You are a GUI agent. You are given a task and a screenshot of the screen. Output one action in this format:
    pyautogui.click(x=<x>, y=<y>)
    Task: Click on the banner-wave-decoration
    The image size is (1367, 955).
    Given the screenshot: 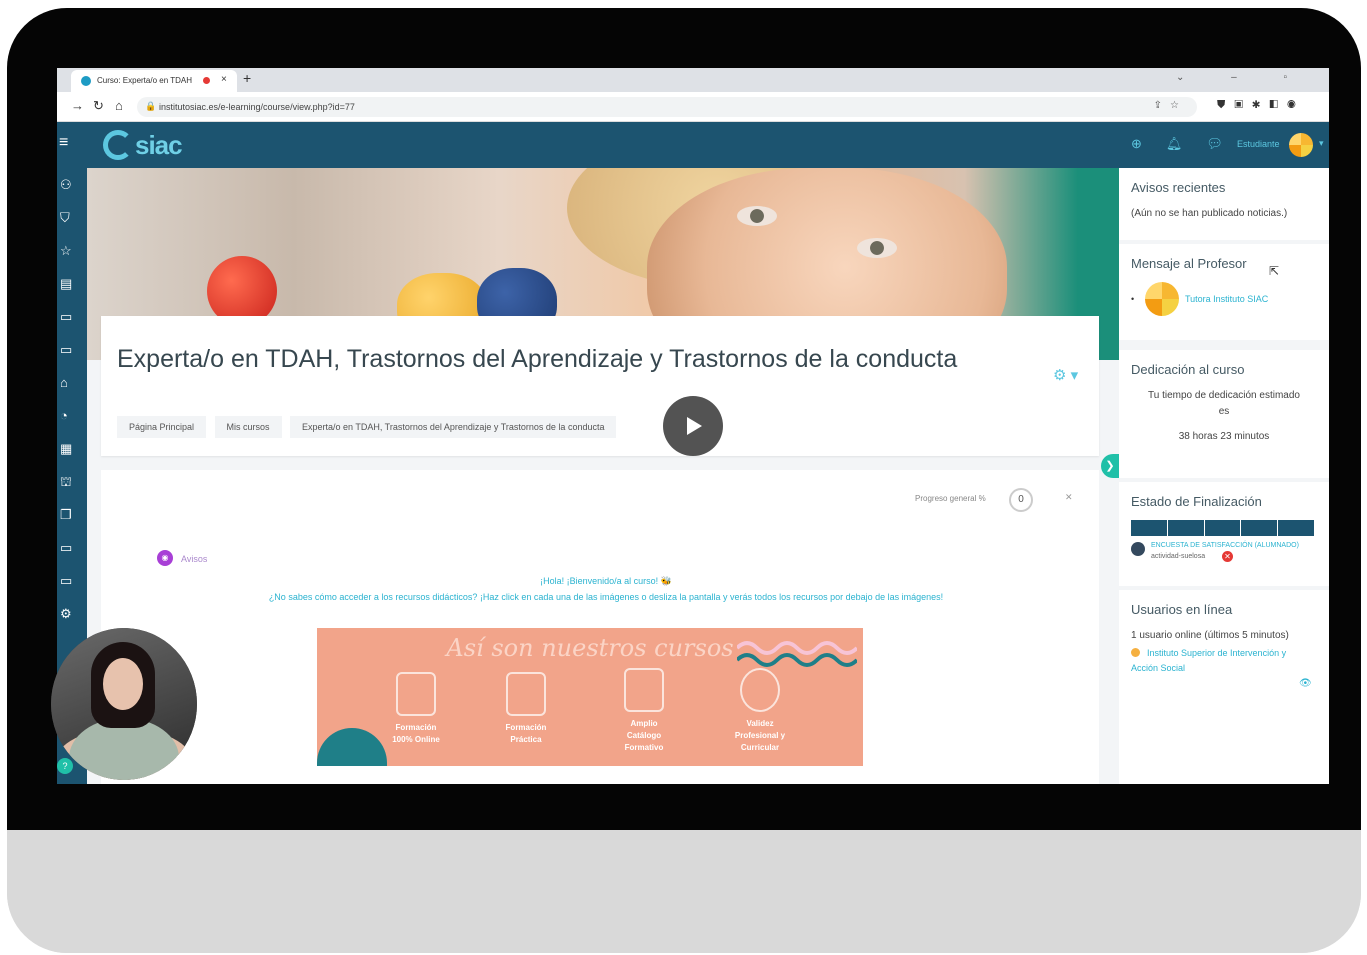 What is the action you would take?
    pyautogui.click(x=797, y=654)
    